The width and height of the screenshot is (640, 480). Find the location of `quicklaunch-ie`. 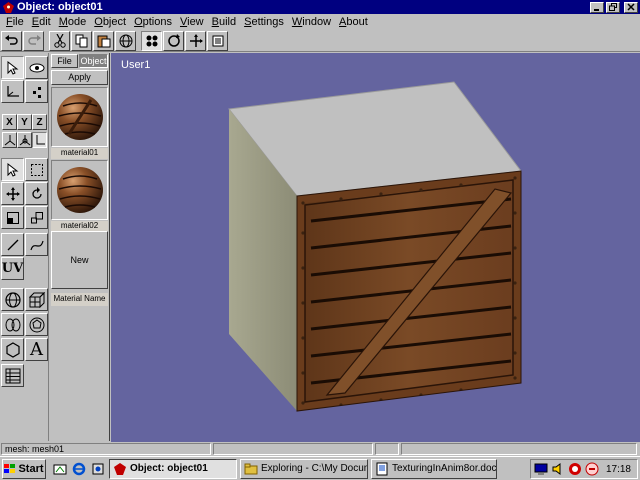

quicklaunch-ie is located at coordinates (79, 469).